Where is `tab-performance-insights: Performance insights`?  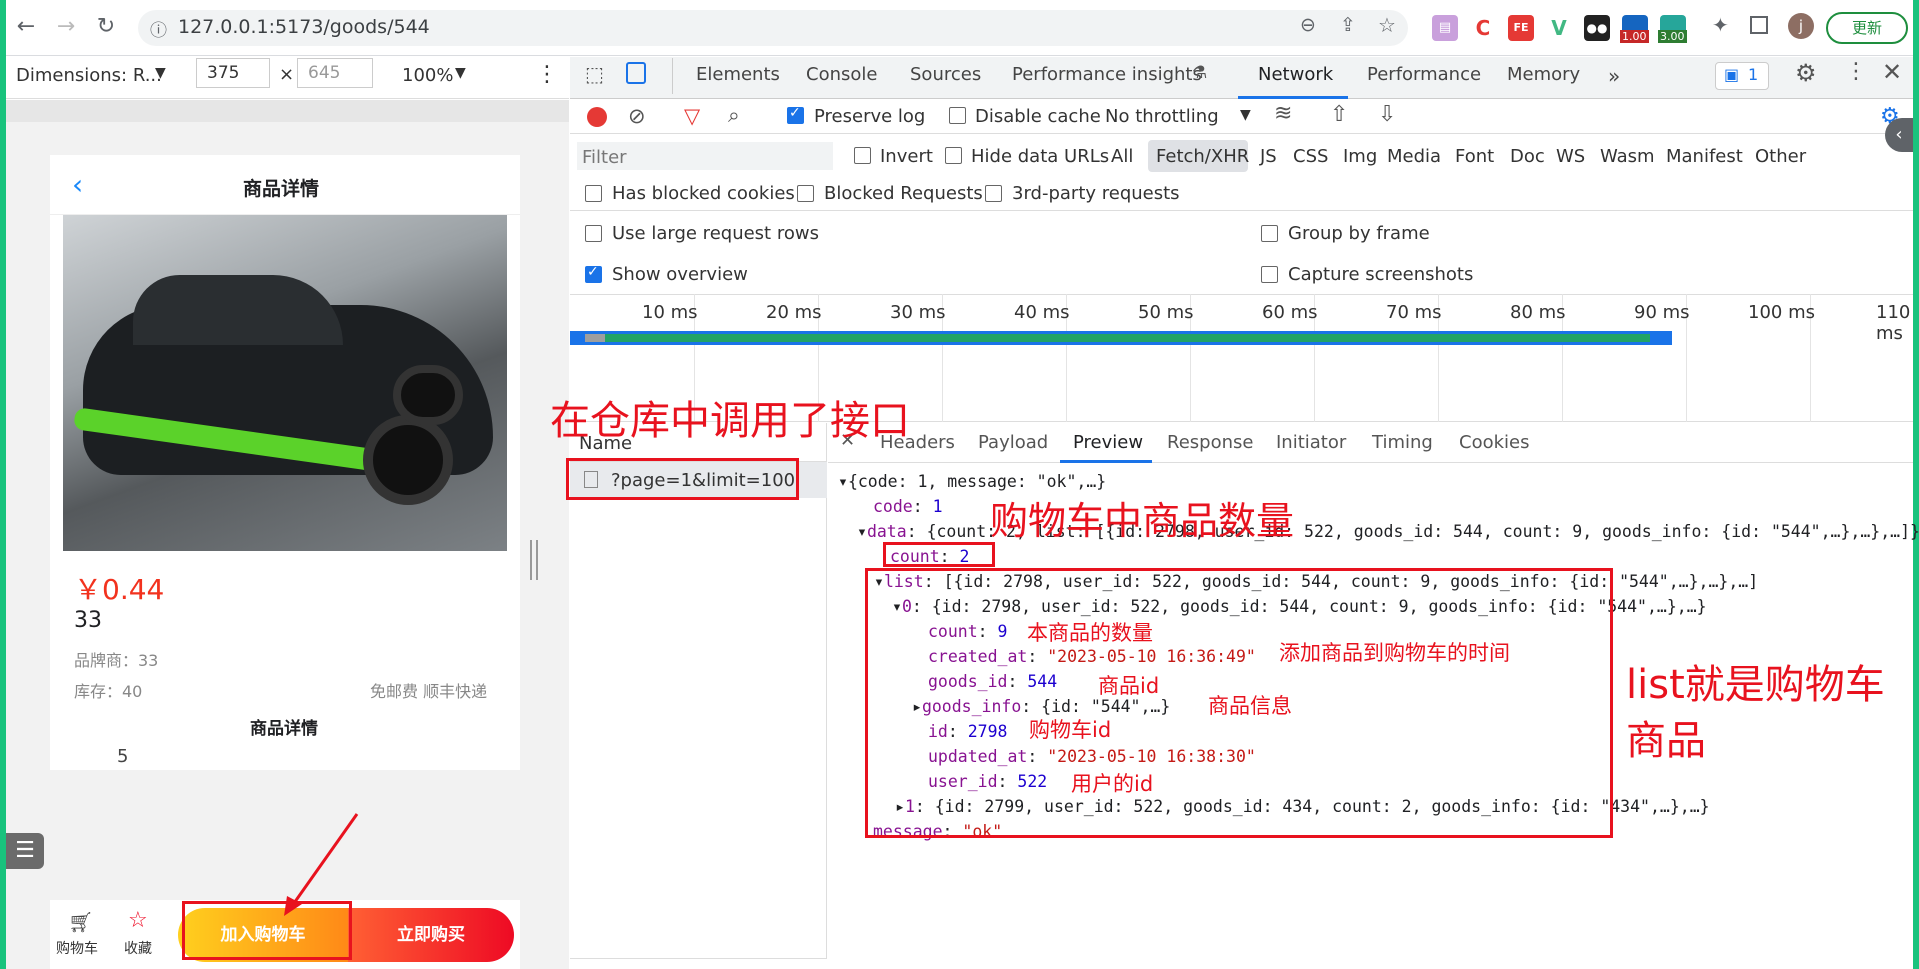 tab-performance-insights: Performance insights is located at coordinates (1107, 74).